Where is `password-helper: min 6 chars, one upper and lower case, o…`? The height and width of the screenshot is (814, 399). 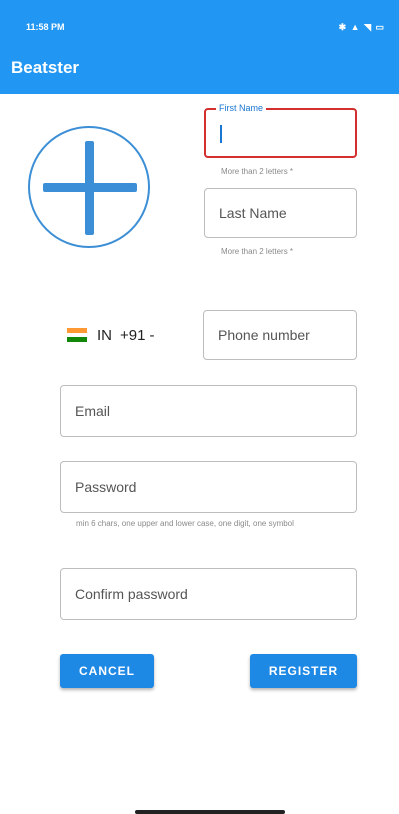
password-helper: min 6 chars, one upper and lower case, o… is located at coordinates (185, 523).